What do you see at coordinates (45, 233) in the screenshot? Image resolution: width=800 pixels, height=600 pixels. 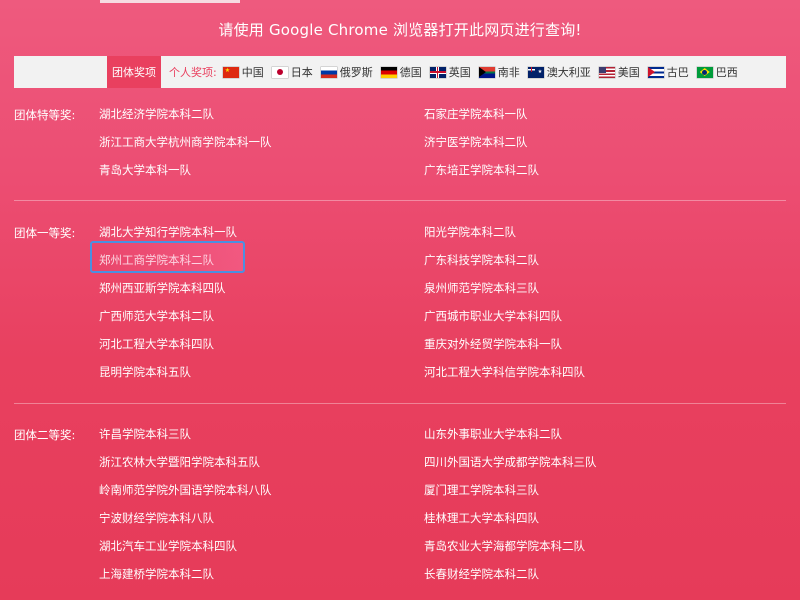 I see `section-label: 团体一等奖:` at bounding box center [45, 233].